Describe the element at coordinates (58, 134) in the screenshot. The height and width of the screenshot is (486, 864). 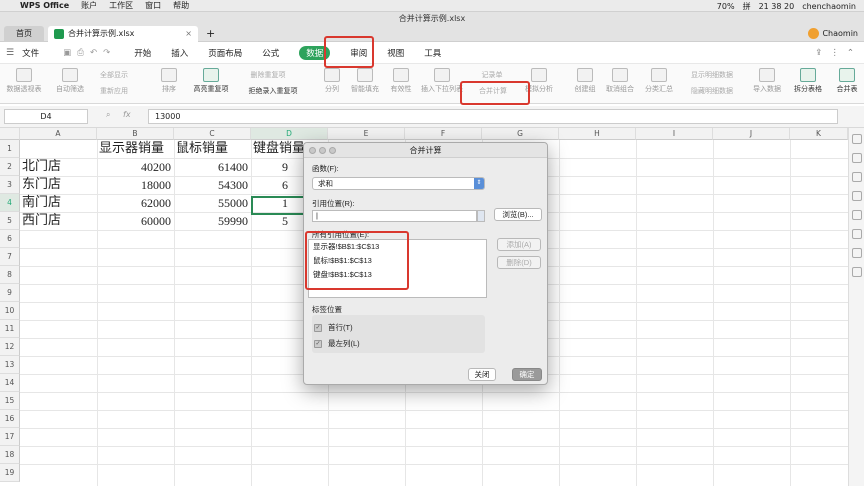
I see `col-header-a: A` at that location.